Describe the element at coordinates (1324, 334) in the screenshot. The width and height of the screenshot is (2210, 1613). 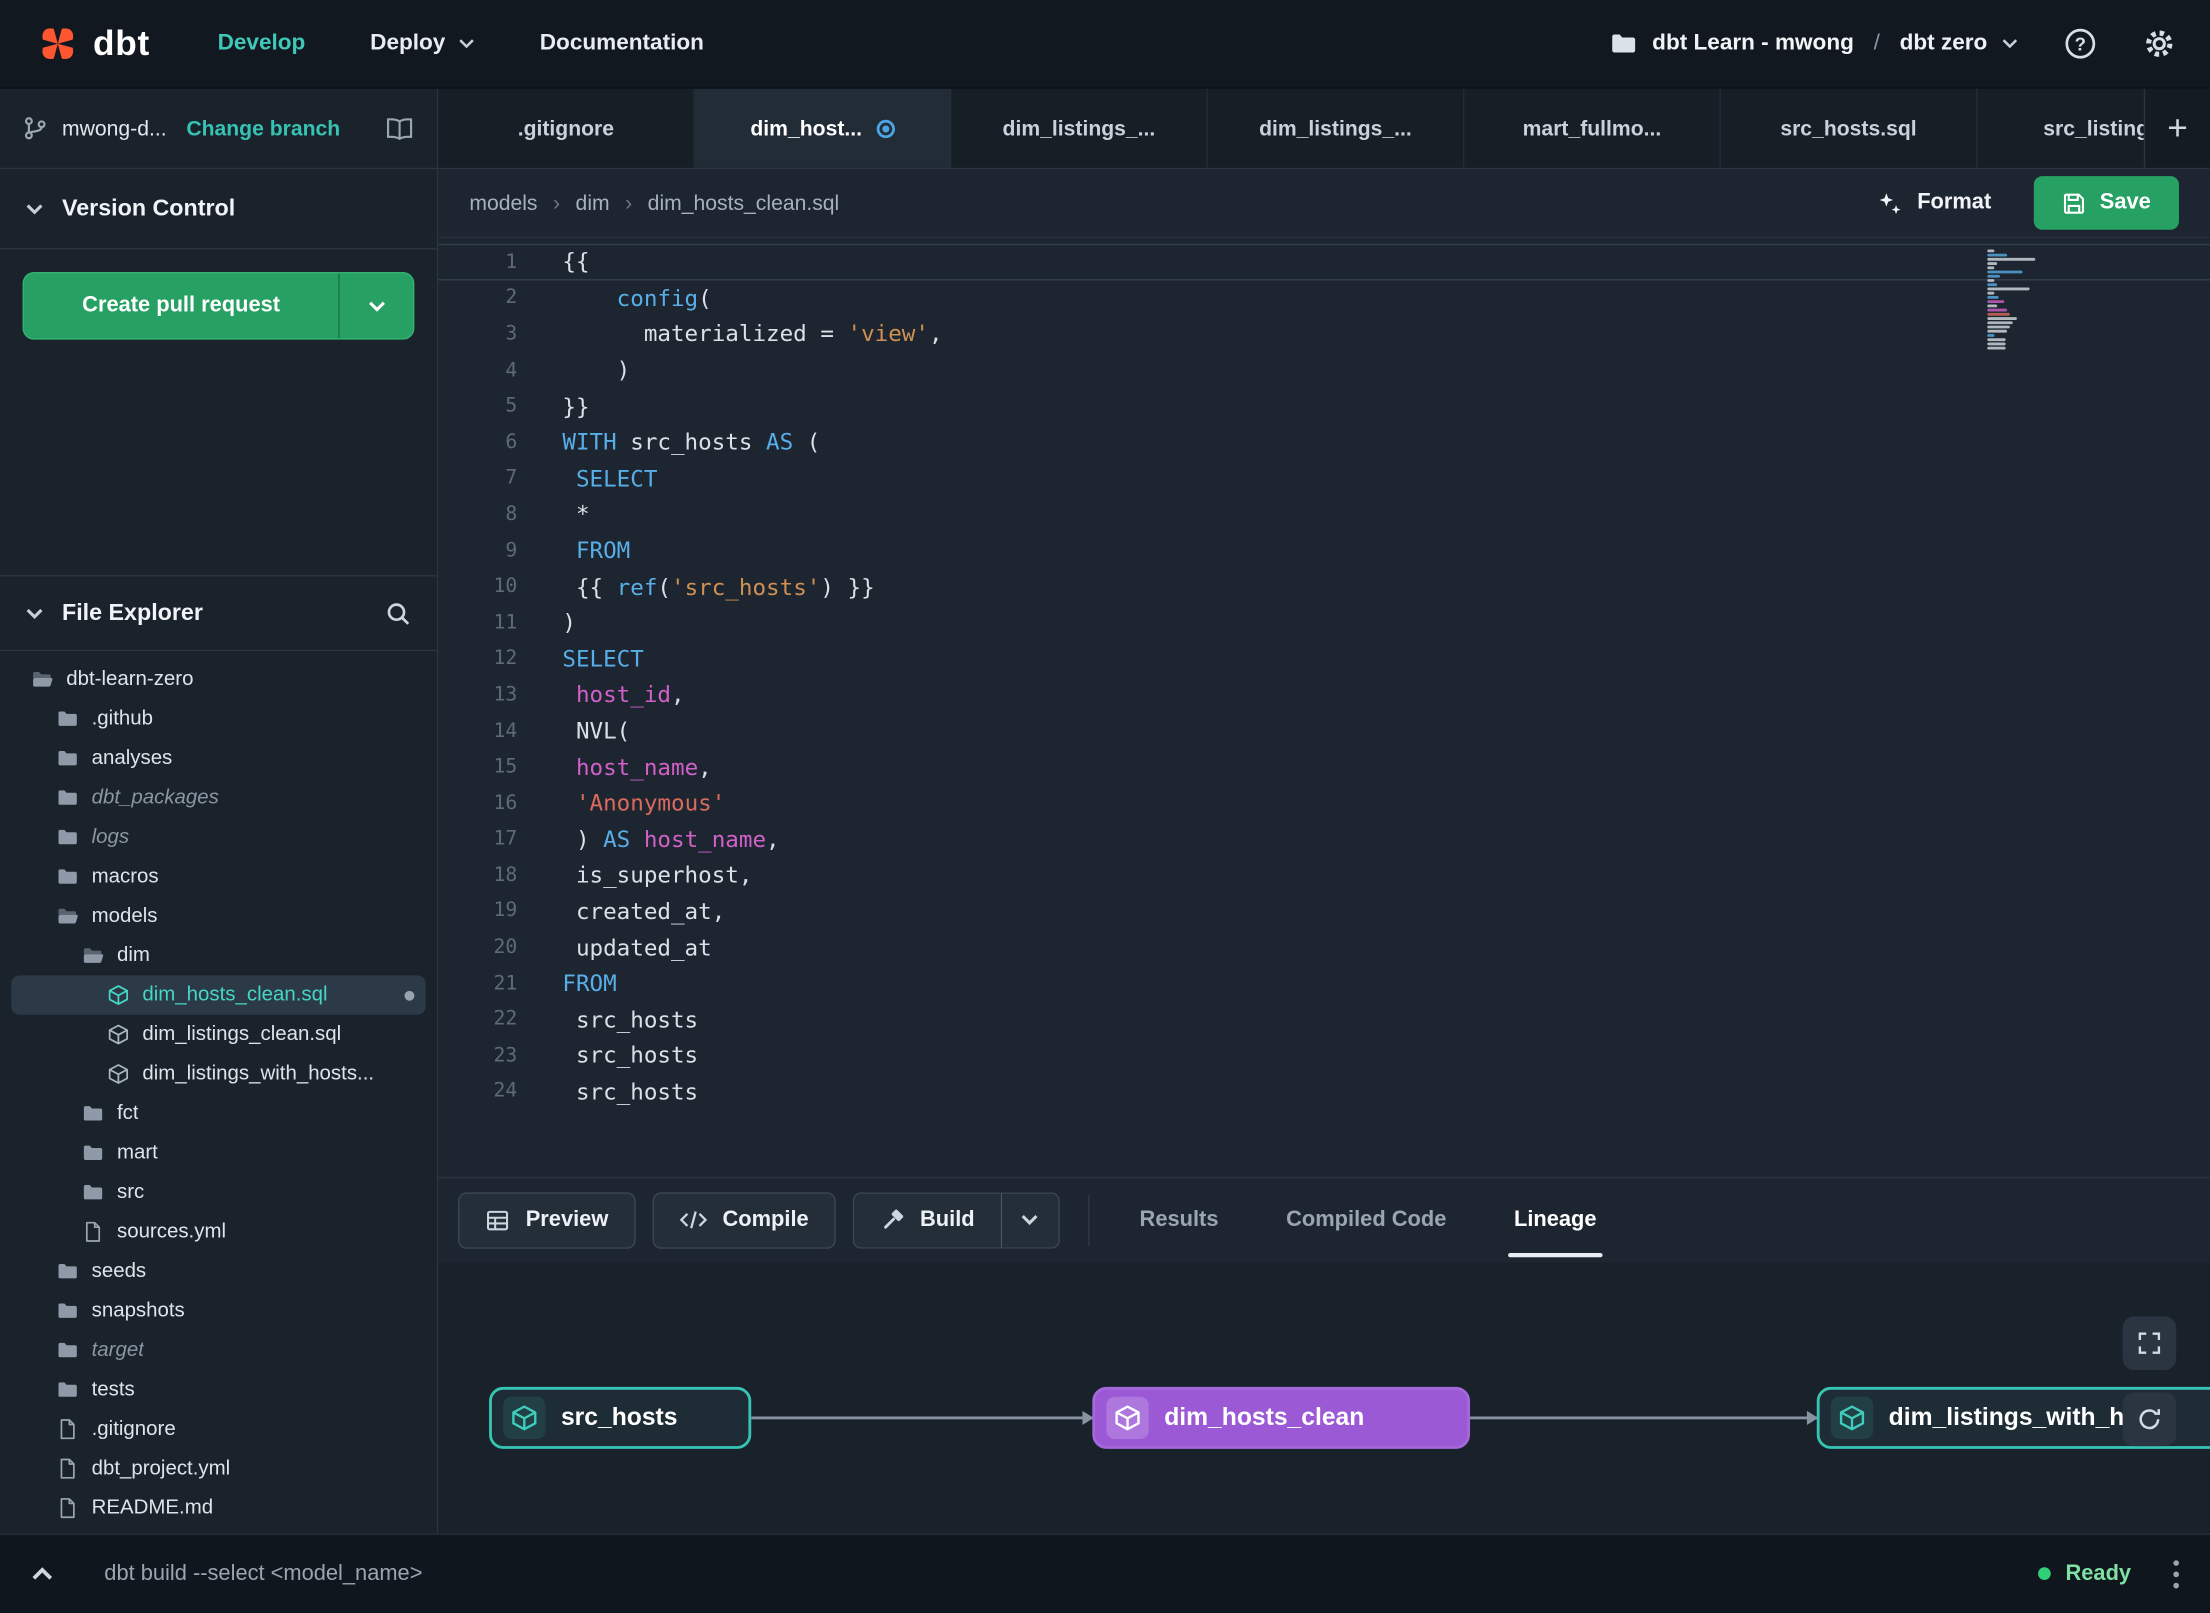
I see `code-line-3: 3 materialized = 'view',` at that location.